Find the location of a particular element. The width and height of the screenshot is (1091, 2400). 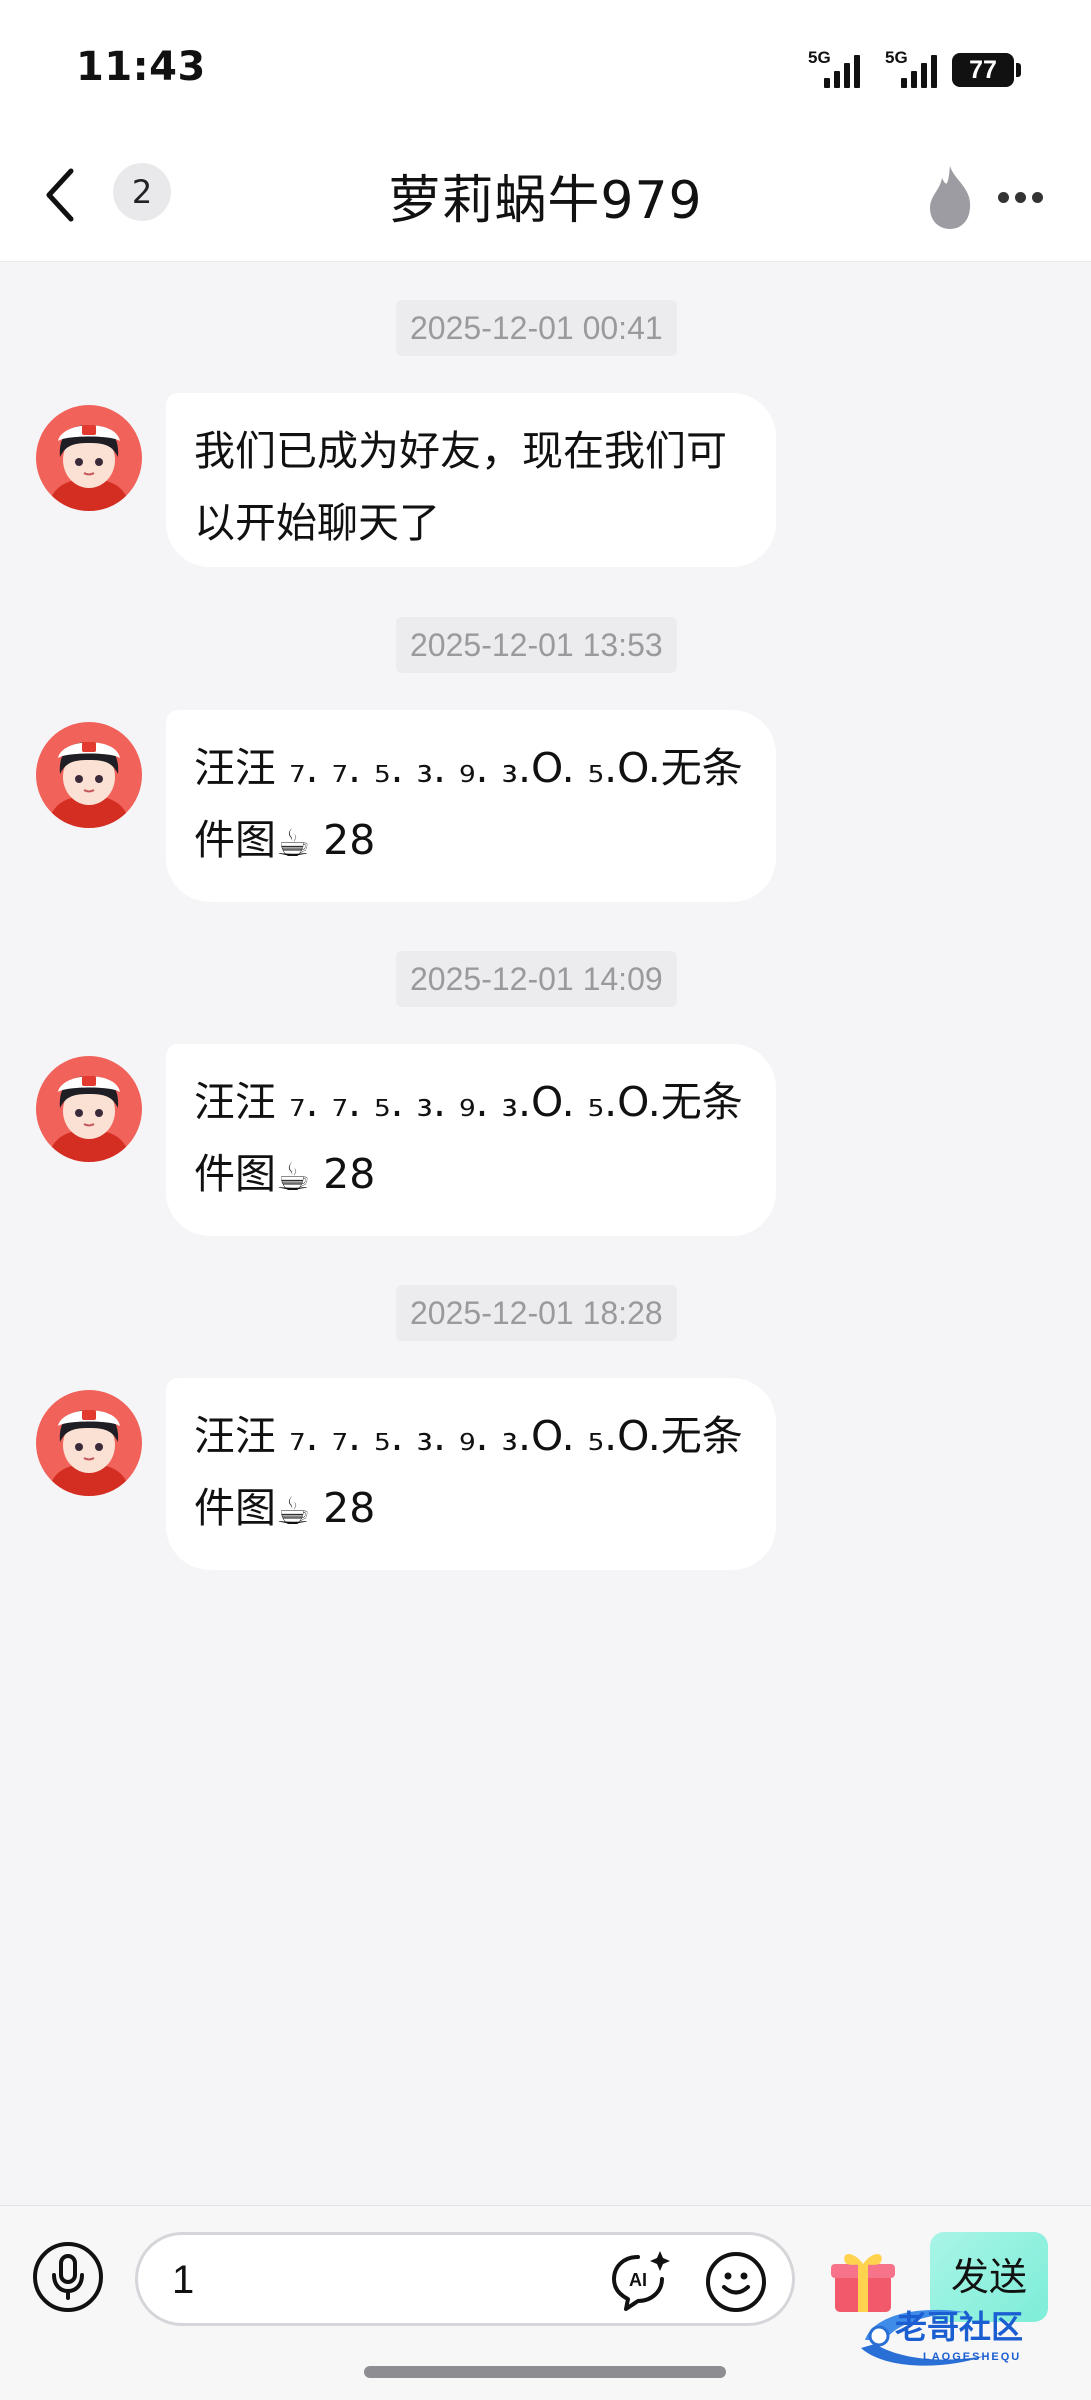

watermark-logo: 老哥社区 LAOGESHEQU is located at coordinates (967, 2336).